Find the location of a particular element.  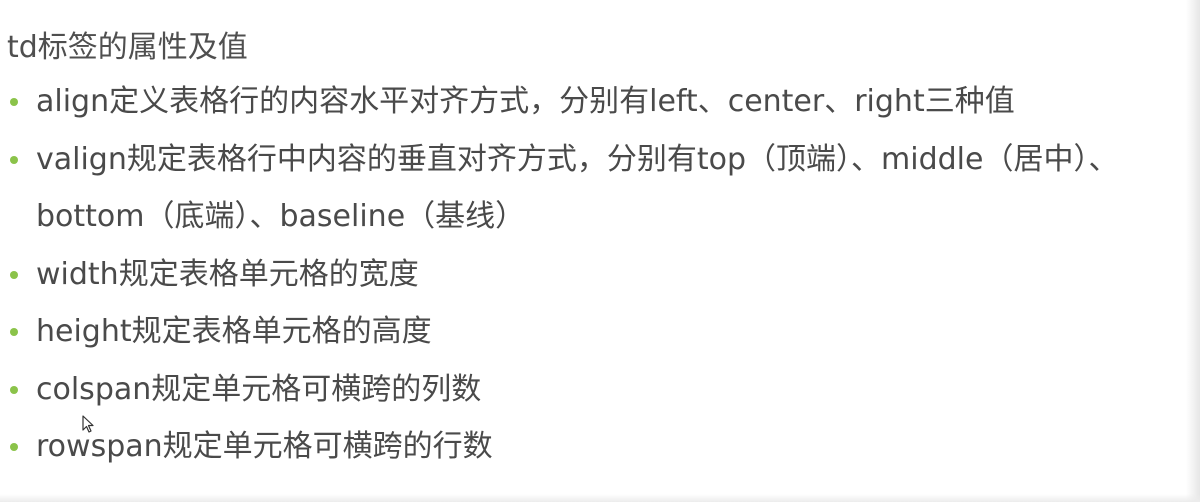

bottom-edge-shade is located at coordinates (600, 498).